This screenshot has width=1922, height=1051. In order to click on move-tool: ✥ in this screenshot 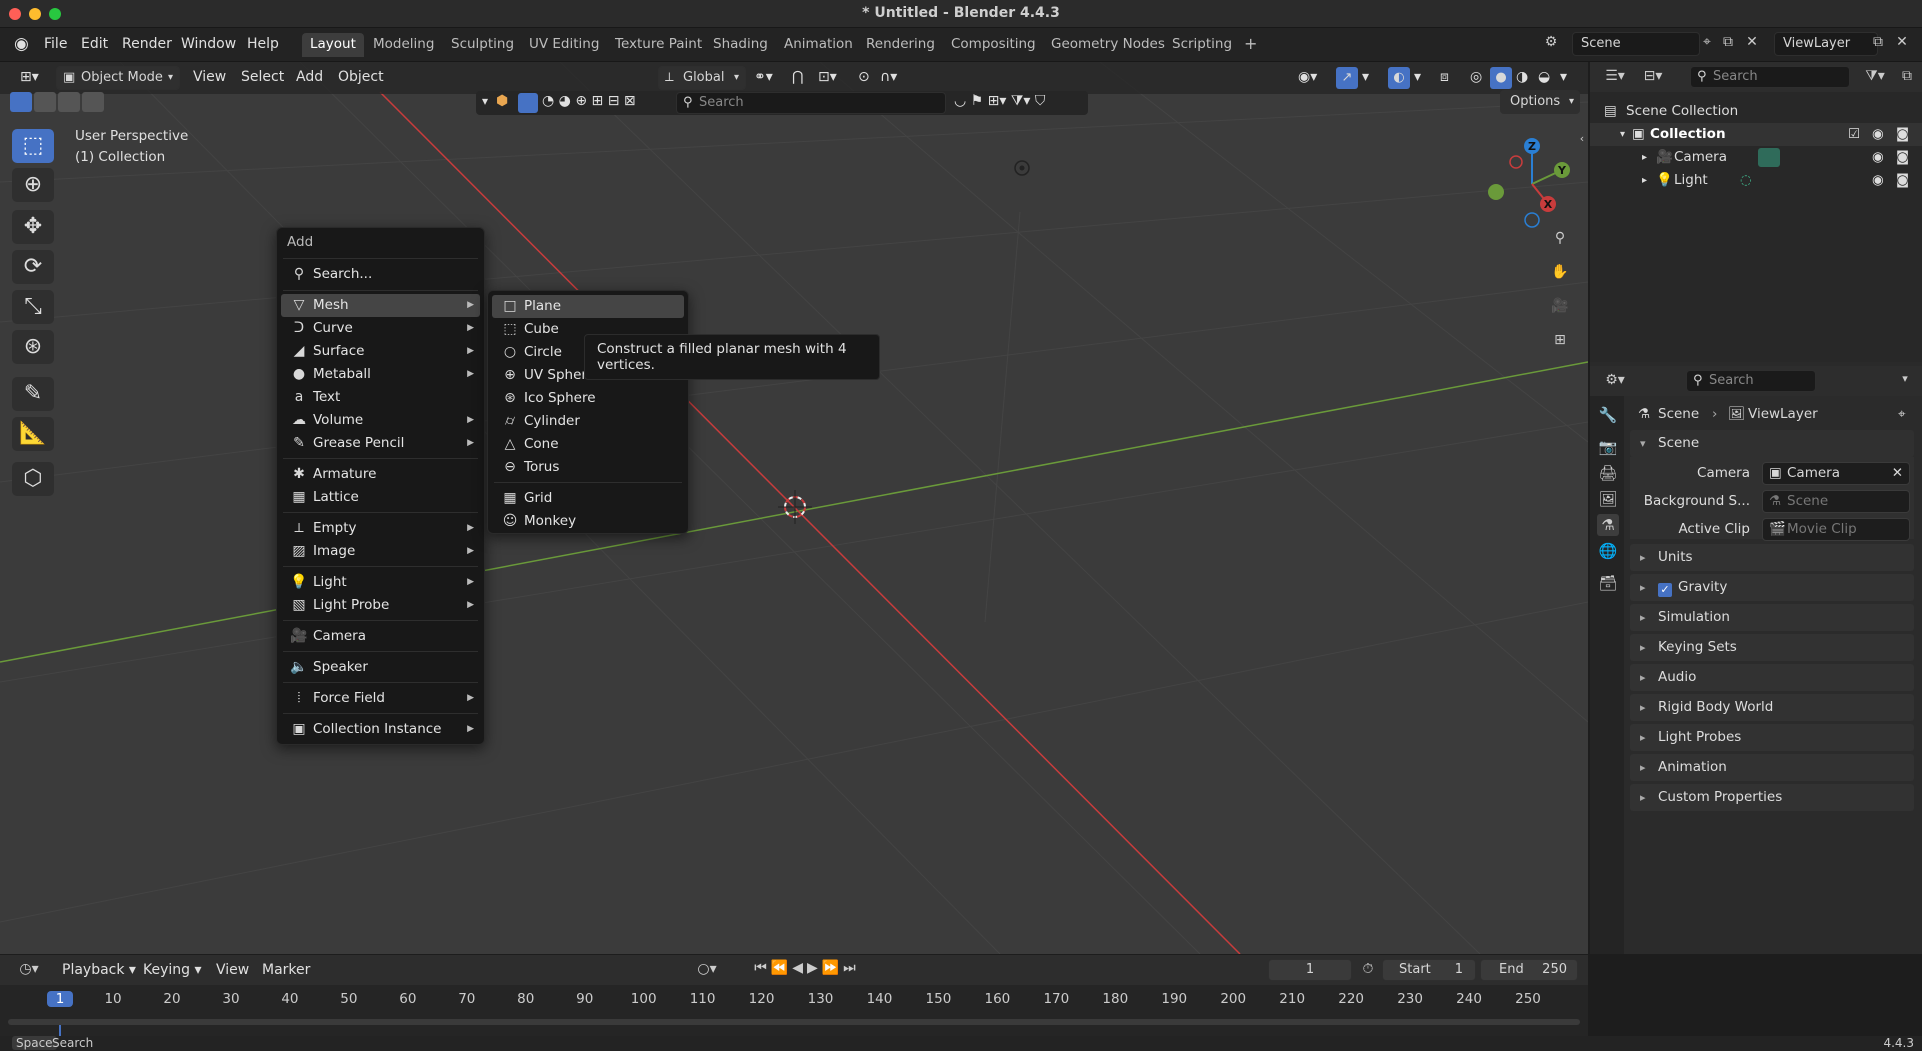, I will do `click(33, 227)`.